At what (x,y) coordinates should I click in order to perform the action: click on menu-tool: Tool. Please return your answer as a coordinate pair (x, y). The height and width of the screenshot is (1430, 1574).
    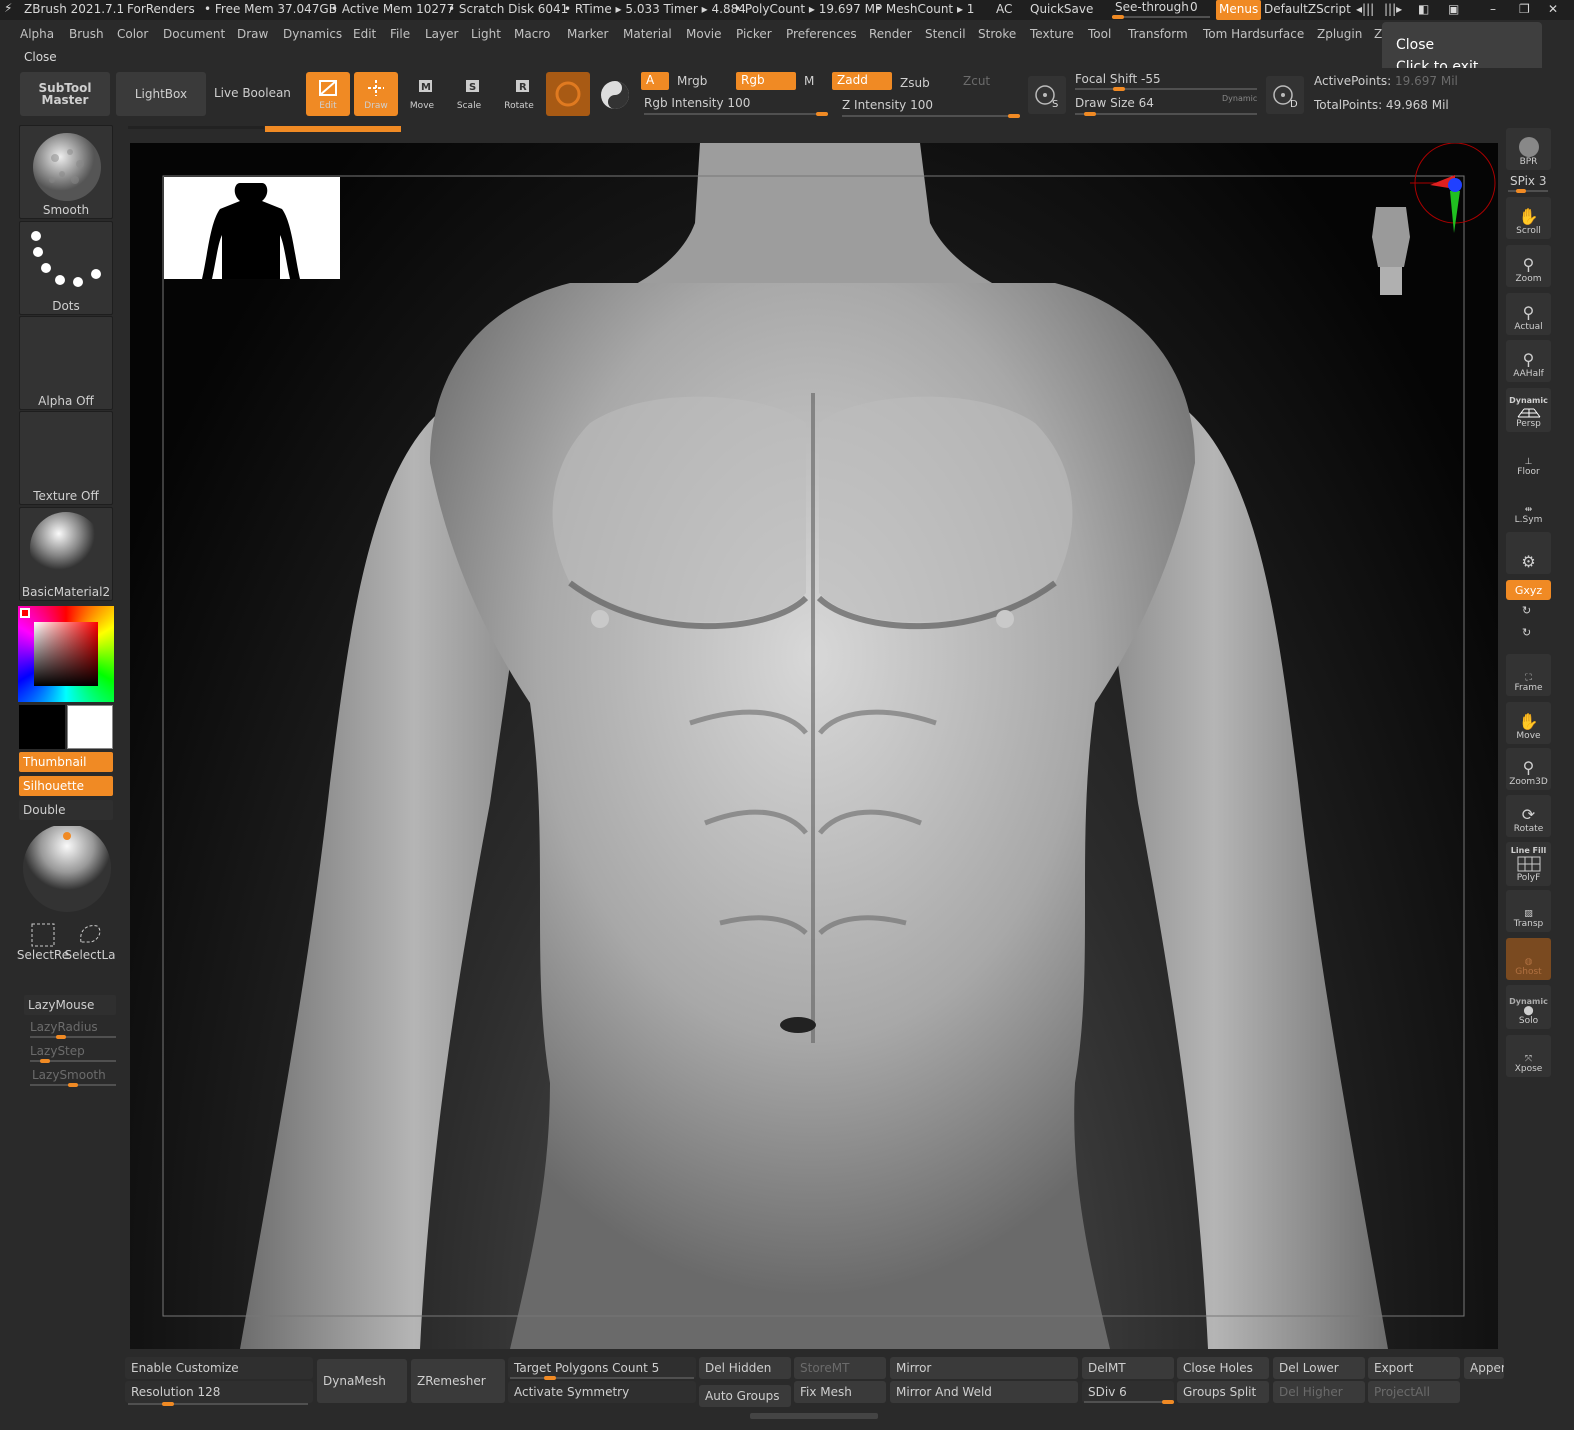
    Looking at the image, I should click on (1099, 34).